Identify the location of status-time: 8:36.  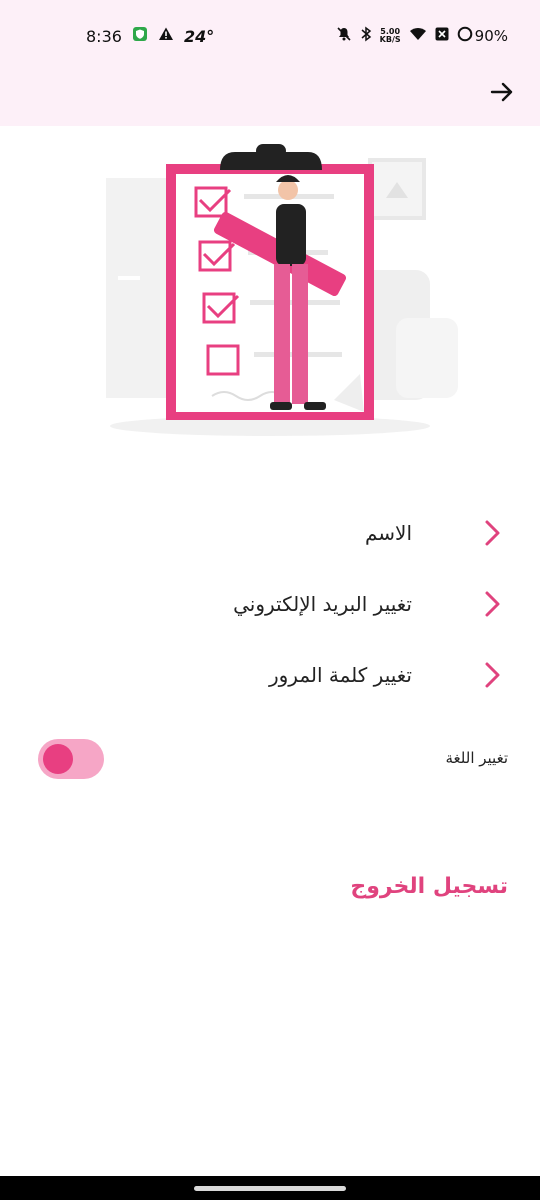
(104, 36).